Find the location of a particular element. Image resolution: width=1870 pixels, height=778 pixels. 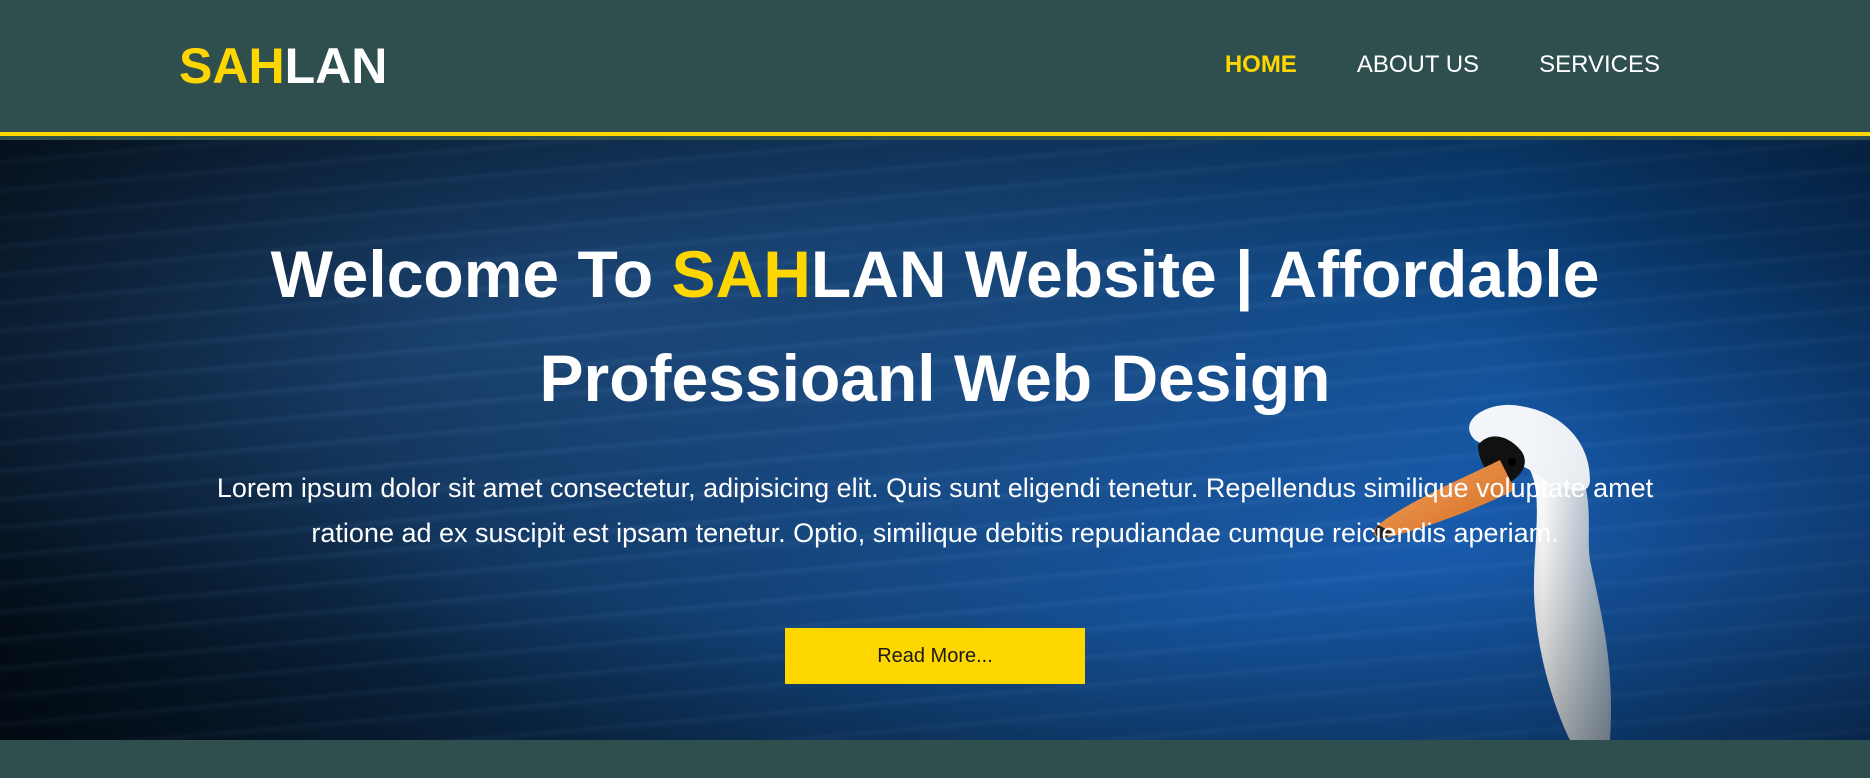

logo-accent: SAH is located at coordinates (232, 66).